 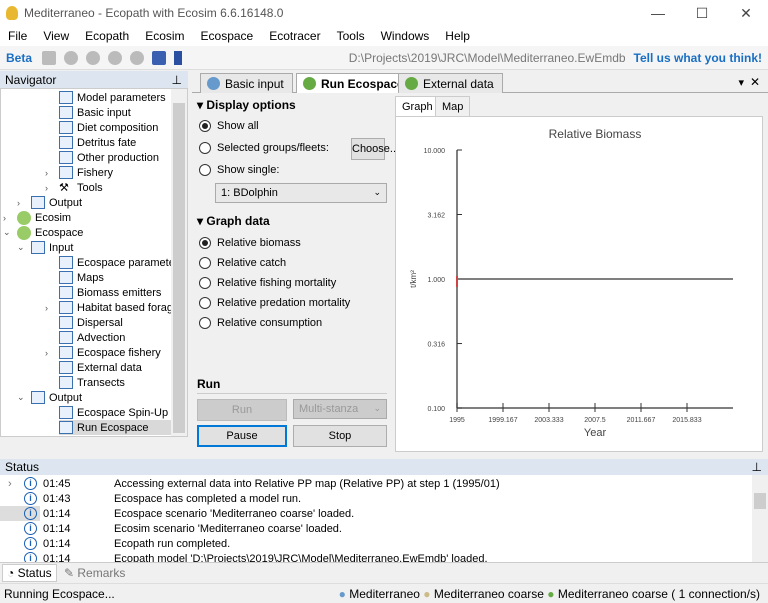 I want to click on graph-data-header: ▾ Graph data, so click(x=233, y=221).